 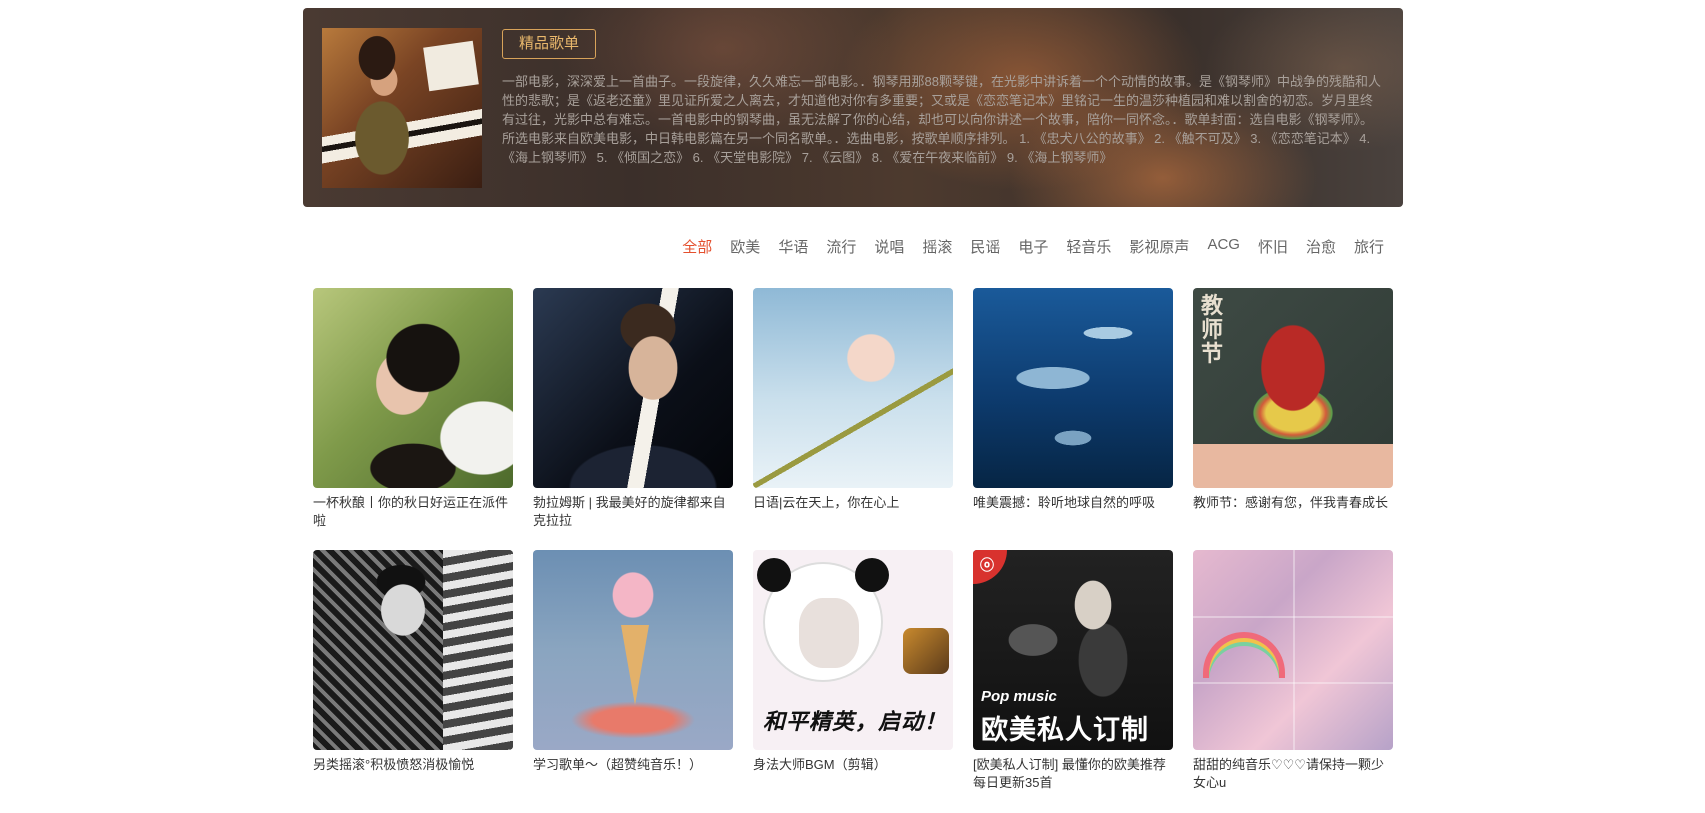 What do you see at coordinates (853, 503) in the screenshot?
I see `playlist-title: 日语|云在天上，你在心上` at bounding box center [853, 503].